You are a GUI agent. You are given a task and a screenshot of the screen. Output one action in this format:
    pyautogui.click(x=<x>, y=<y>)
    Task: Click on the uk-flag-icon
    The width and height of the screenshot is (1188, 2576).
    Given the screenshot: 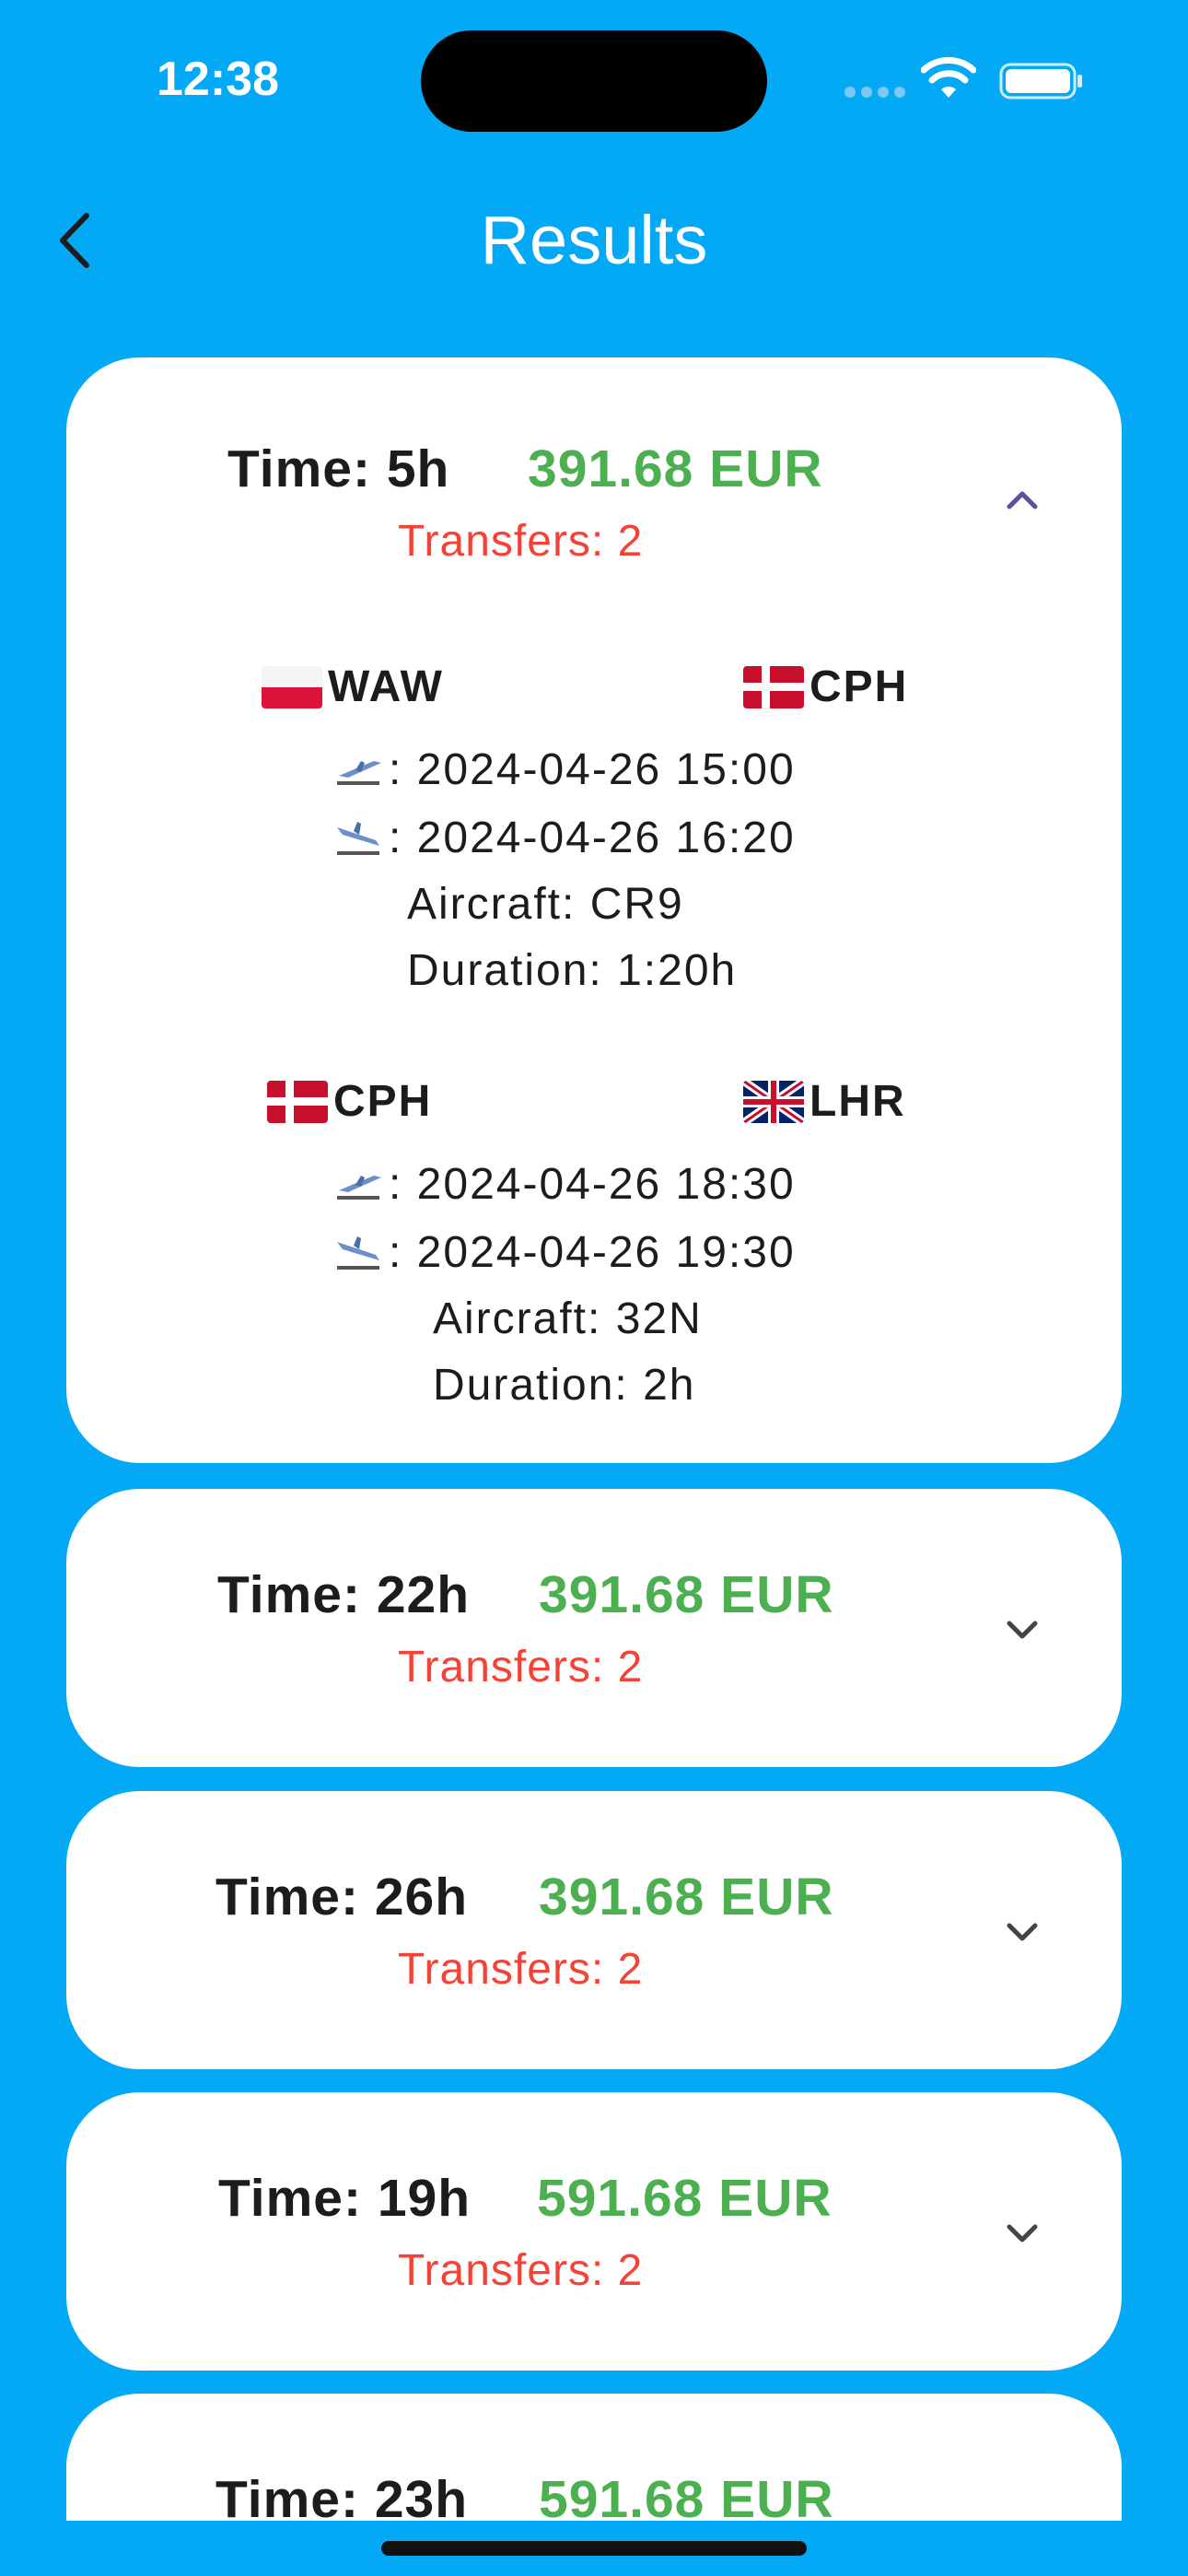 What is the action you would take?
    pyautogui.click(x=773, y=1101)
    